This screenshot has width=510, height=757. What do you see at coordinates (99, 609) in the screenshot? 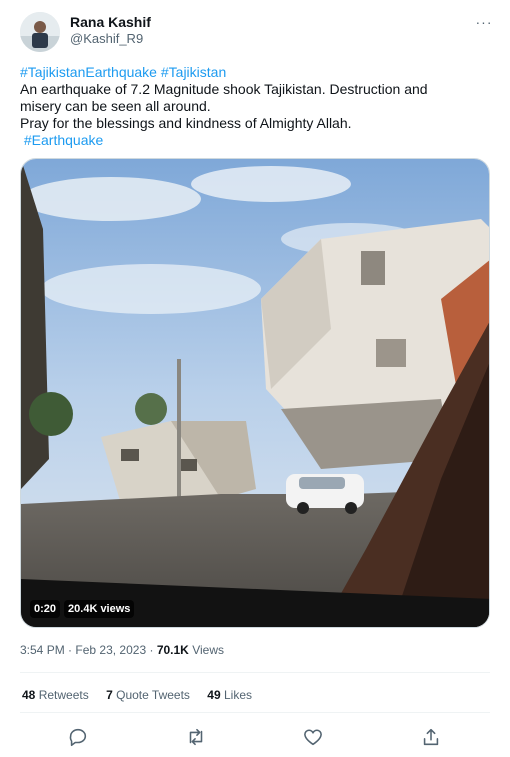
I see `video-views: 20.4K views` at bounding box center [99, 609].